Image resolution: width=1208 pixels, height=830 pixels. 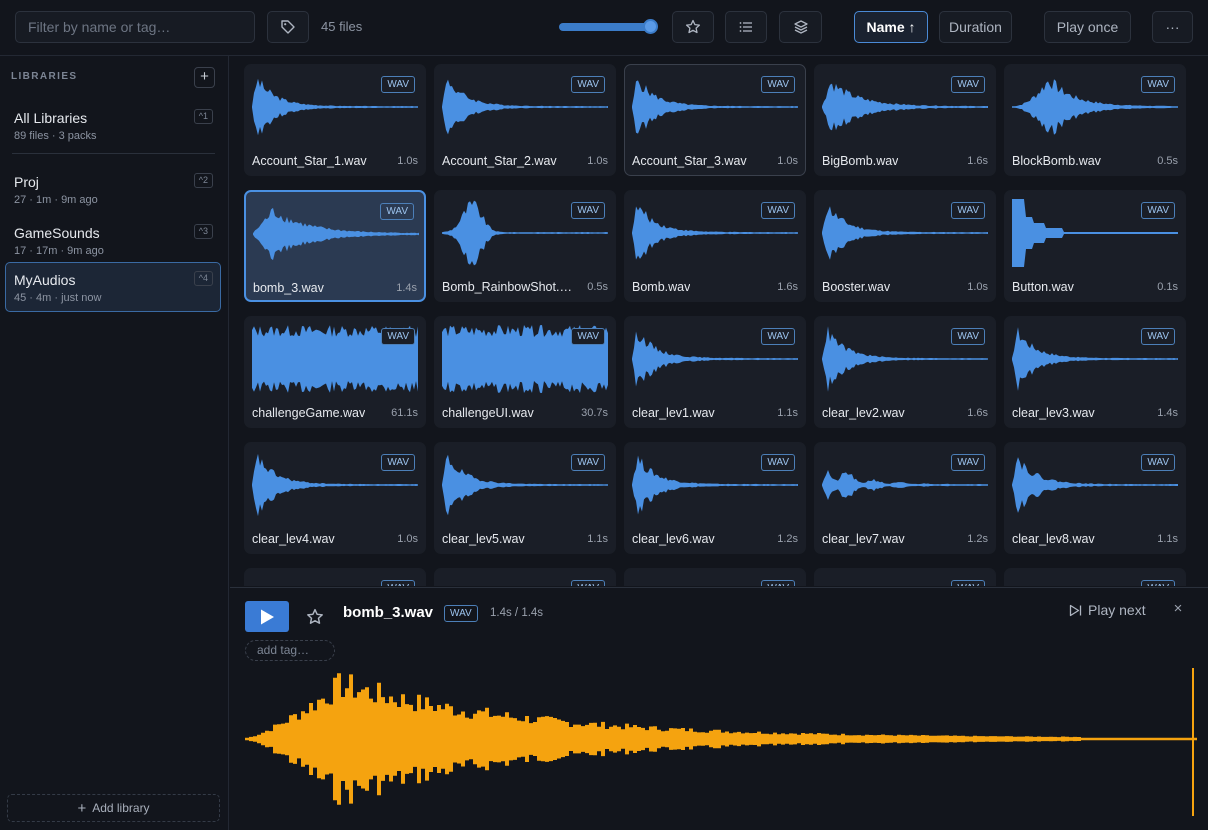 I want to click on file-duration: 1.2s, so click(x=787, y=539).